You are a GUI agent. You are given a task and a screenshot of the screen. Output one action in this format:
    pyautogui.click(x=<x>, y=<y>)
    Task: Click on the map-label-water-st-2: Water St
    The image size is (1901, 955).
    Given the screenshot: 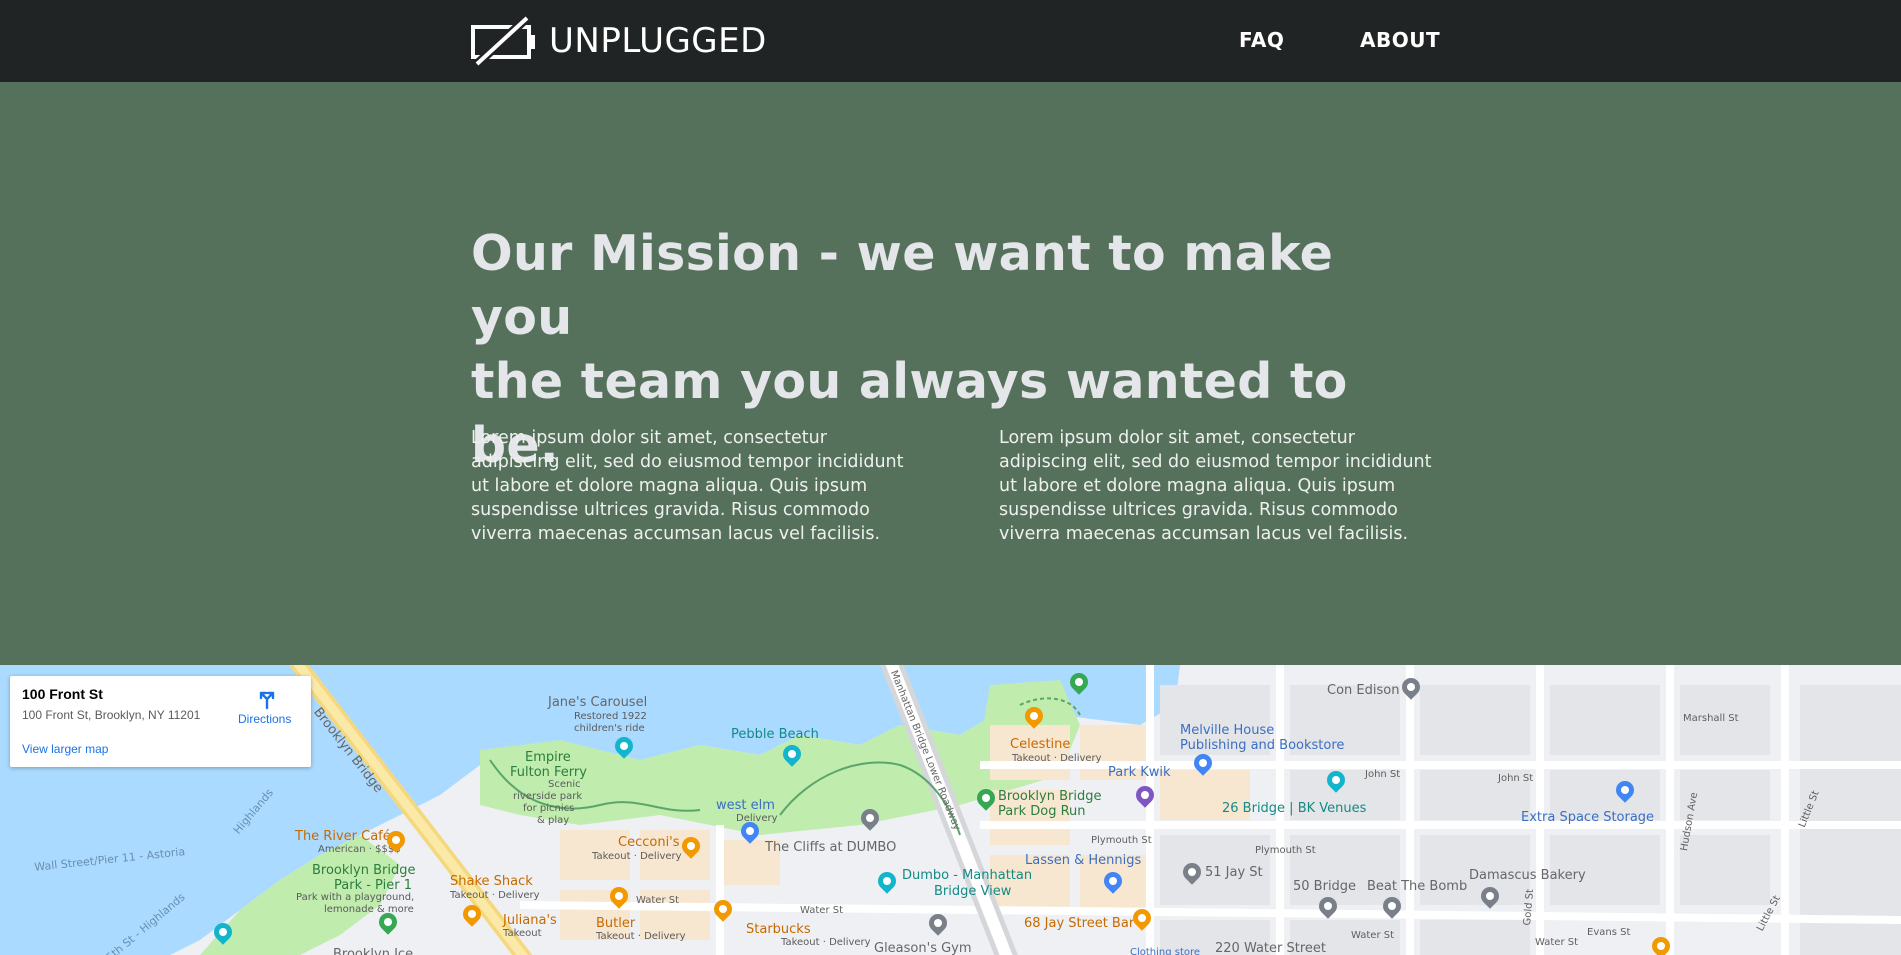 What is the action you would take?
    pyautogui.click(x=822, y=910)
    